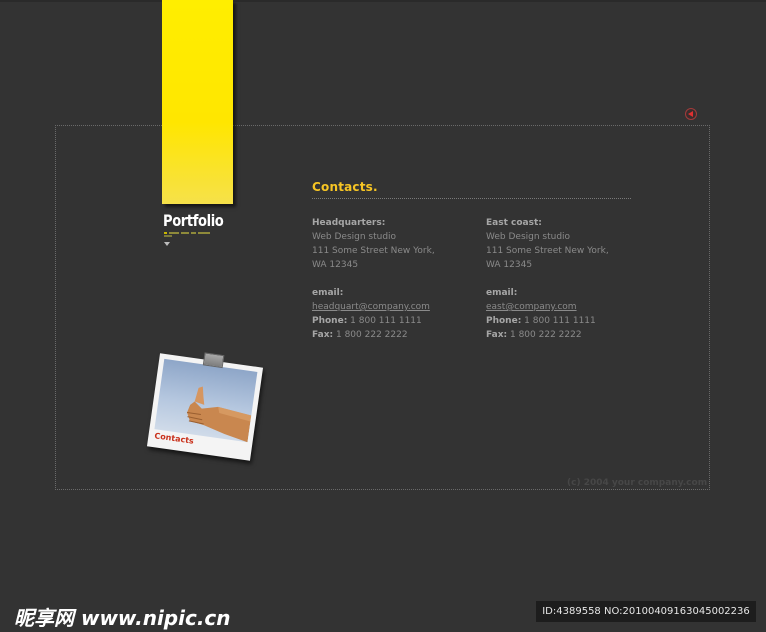 This screenshot has height=632, width=766. I want to click on hq-email-link: headquart@company.com, so click(371, 307).